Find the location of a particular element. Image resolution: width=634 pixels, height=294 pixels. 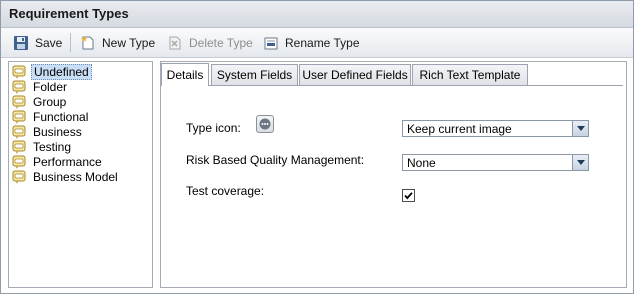

rename-type-button: Rename Type is located at coordinates (311, 42).